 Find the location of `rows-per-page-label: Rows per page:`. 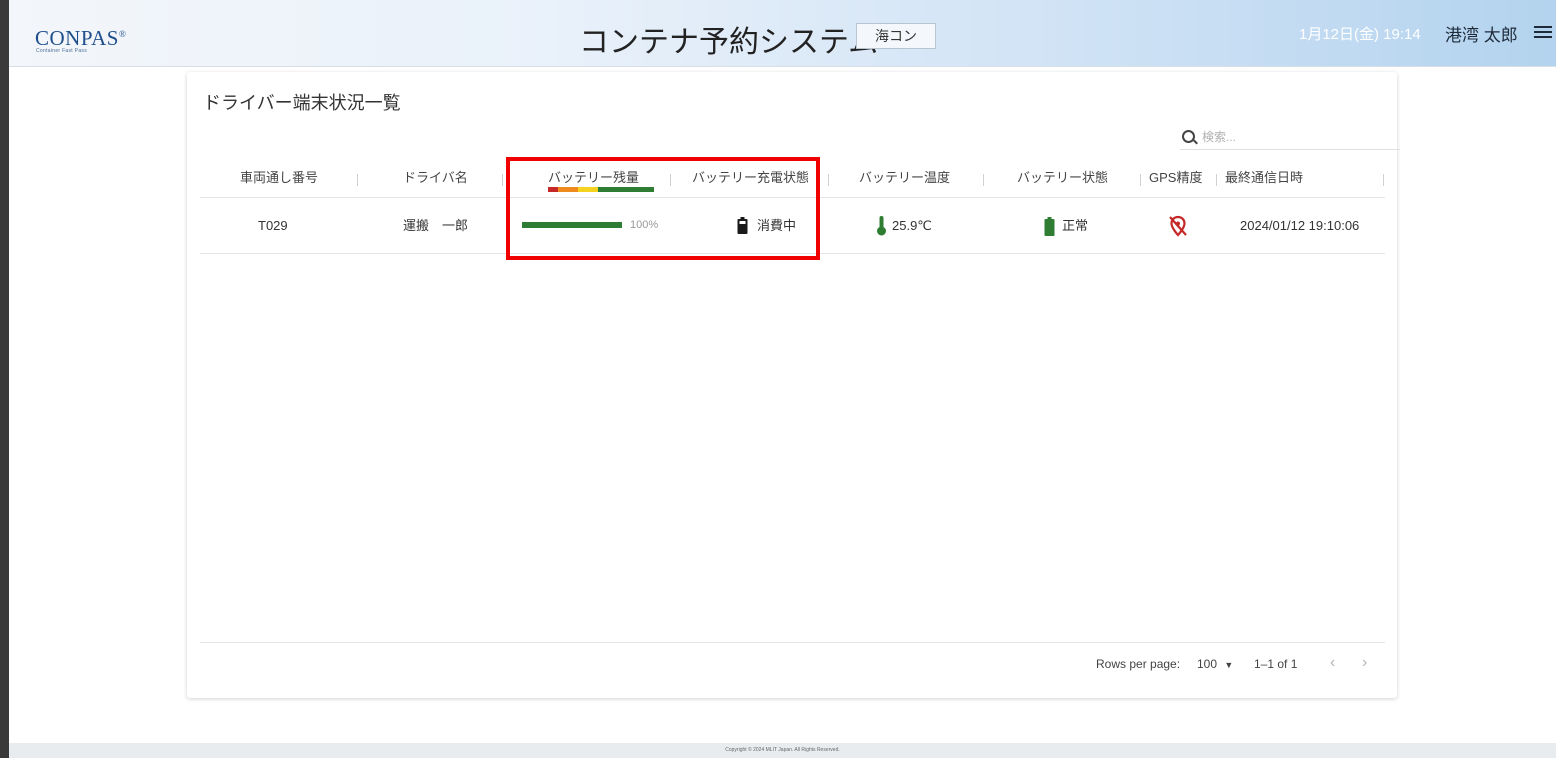

rows-per-page-label: Rows per page: is located at coordinates (1138, 664).